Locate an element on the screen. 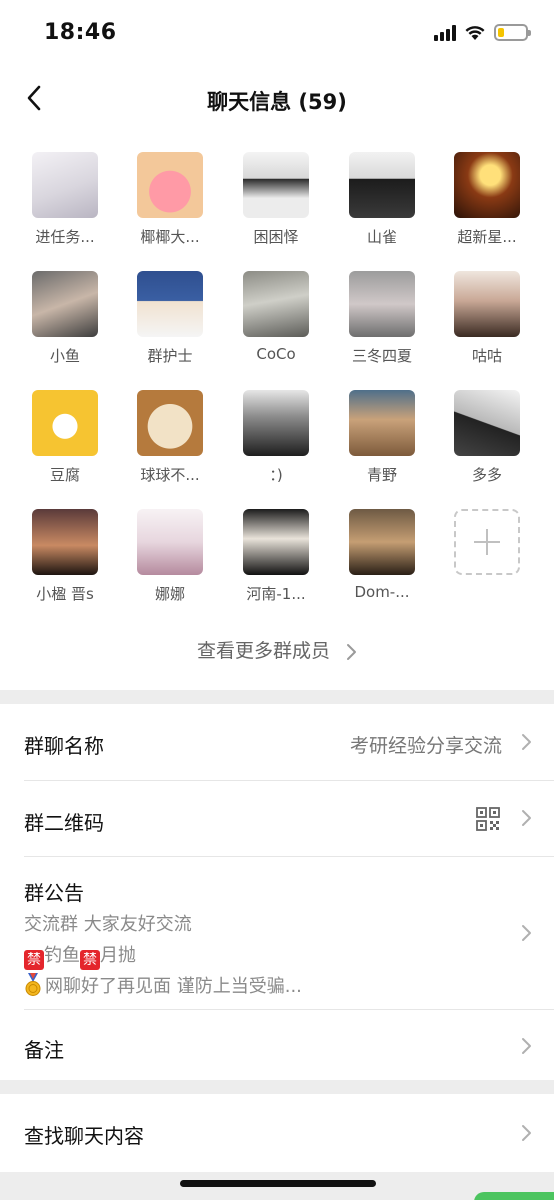  member-tile: 青野 is located at coordinates (382, 437).